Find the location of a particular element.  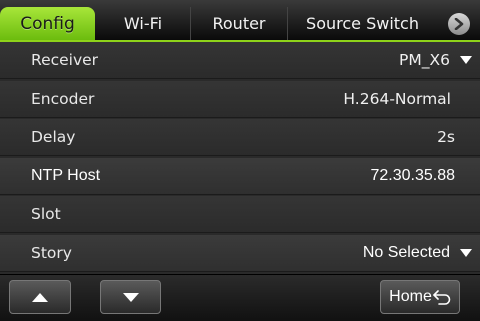

delay-value: 2s is located at coordinates (446, 137).